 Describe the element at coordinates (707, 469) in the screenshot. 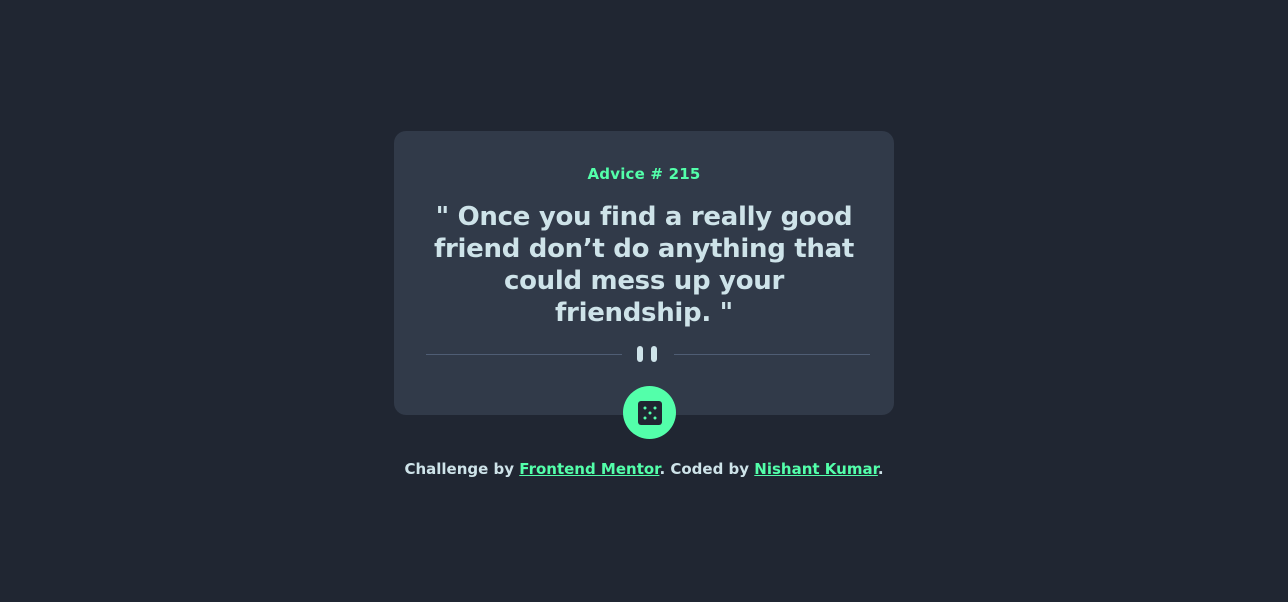

I see `attribution-middle: . Coded by` at that location.